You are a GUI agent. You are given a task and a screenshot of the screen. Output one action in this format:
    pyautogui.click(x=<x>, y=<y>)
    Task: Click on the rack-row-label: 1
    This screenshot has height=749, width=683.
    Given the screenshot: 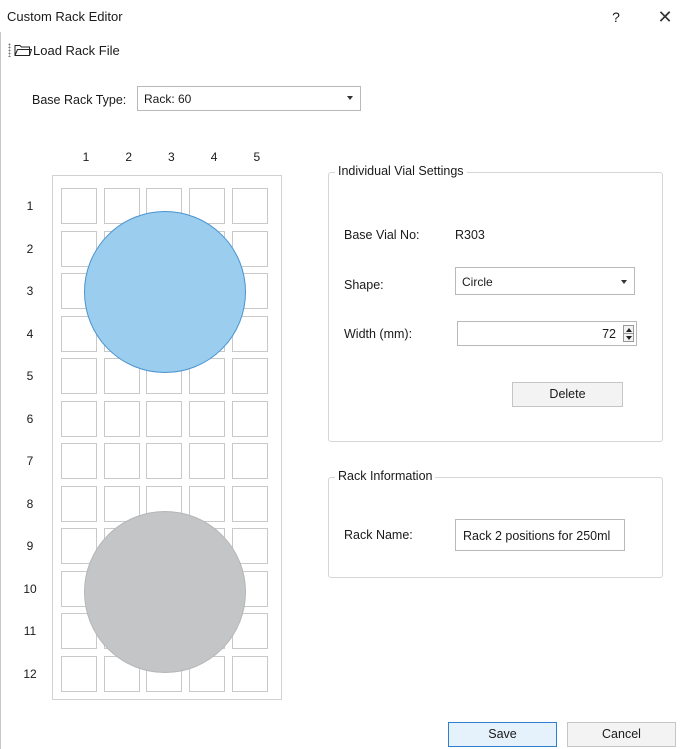 What is the action you would take?
    pyautogui.click(x=30, y=206)
    